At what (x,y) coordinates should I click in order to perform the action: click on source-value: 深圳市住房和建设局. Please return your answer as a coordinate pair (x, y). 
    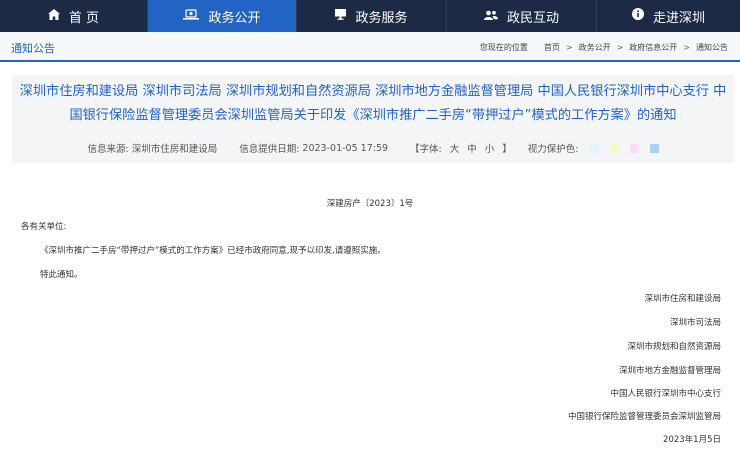
    Looking at the image, I should click on (174, 149).